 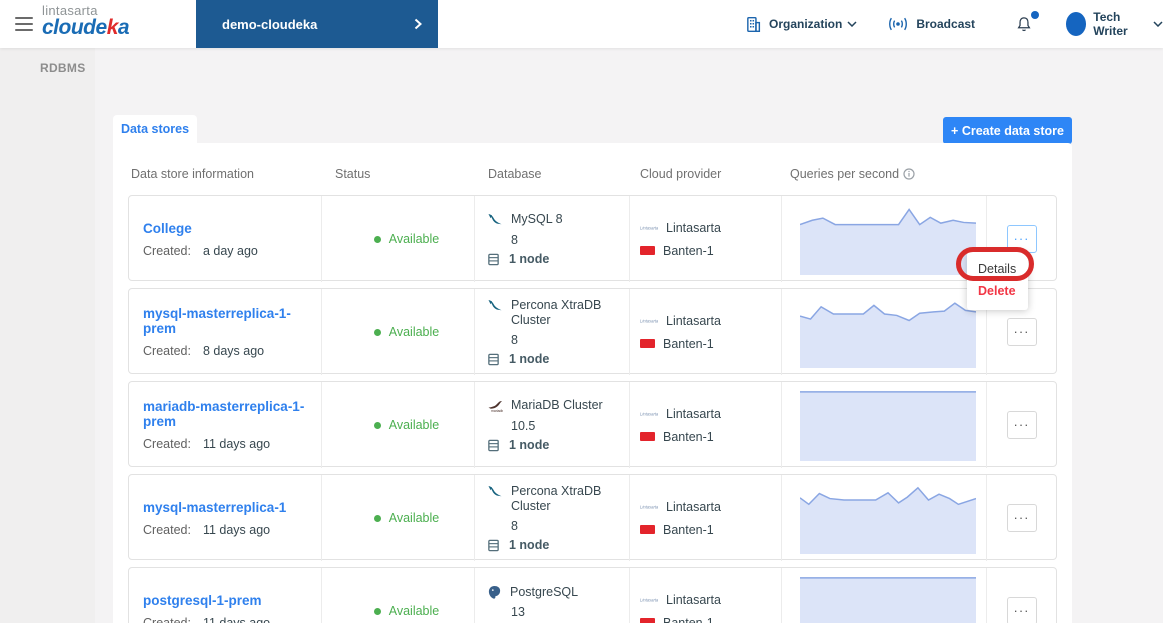 What do you see at coordinates (537, 219) in the screenshot?
I see `engine-name: MySQL 8` at bounding box center [537, 219].